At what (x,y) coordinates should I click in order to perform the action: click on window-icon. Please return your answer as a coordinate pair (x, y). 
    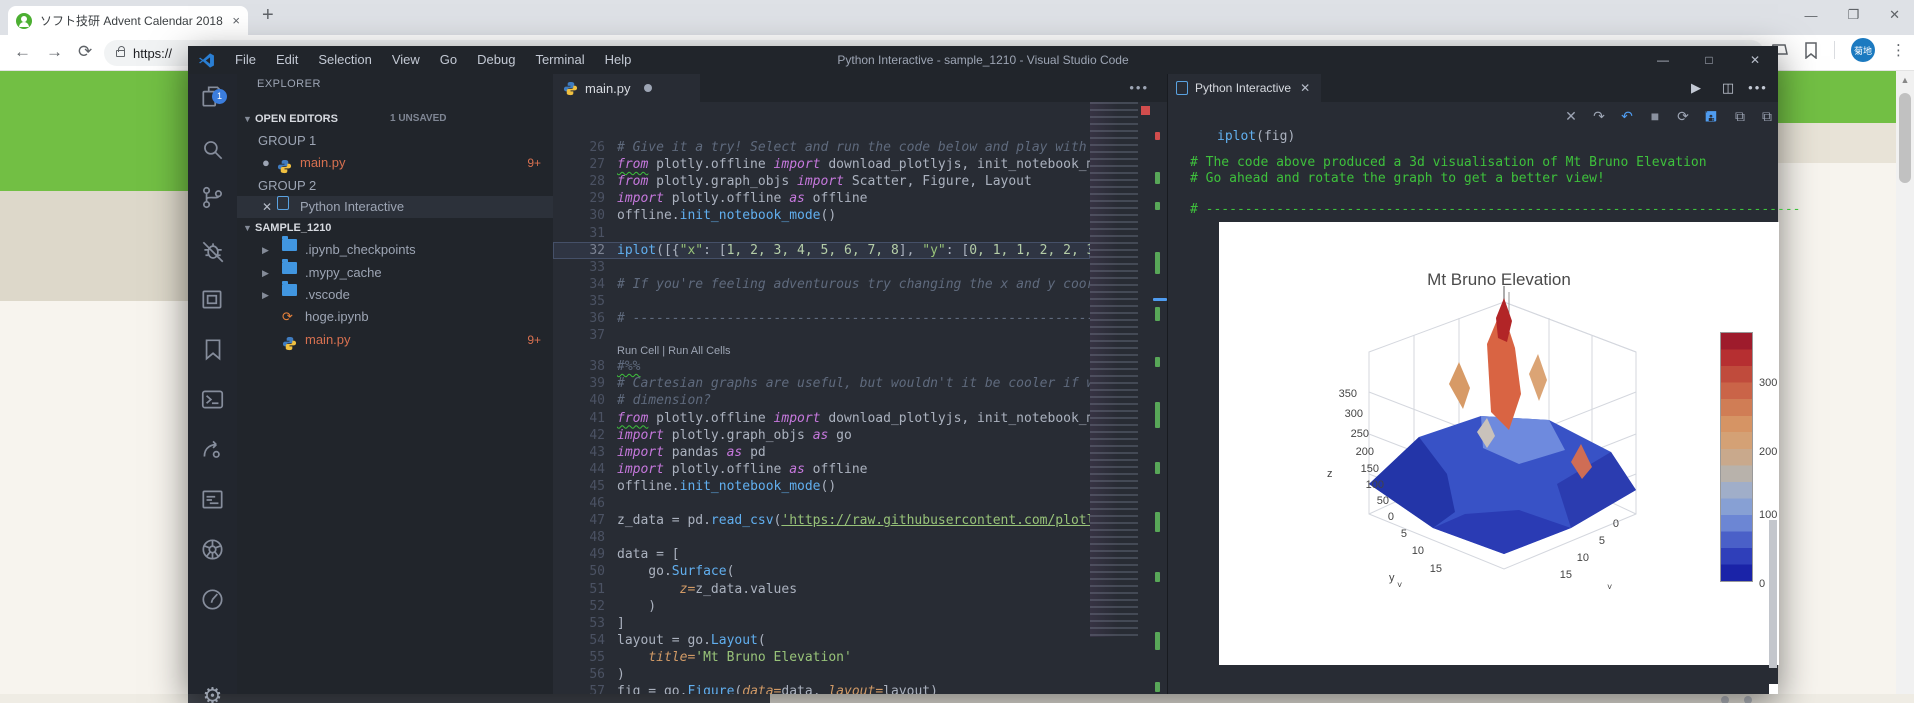
    Looking at the image, I should click on (212, 299).